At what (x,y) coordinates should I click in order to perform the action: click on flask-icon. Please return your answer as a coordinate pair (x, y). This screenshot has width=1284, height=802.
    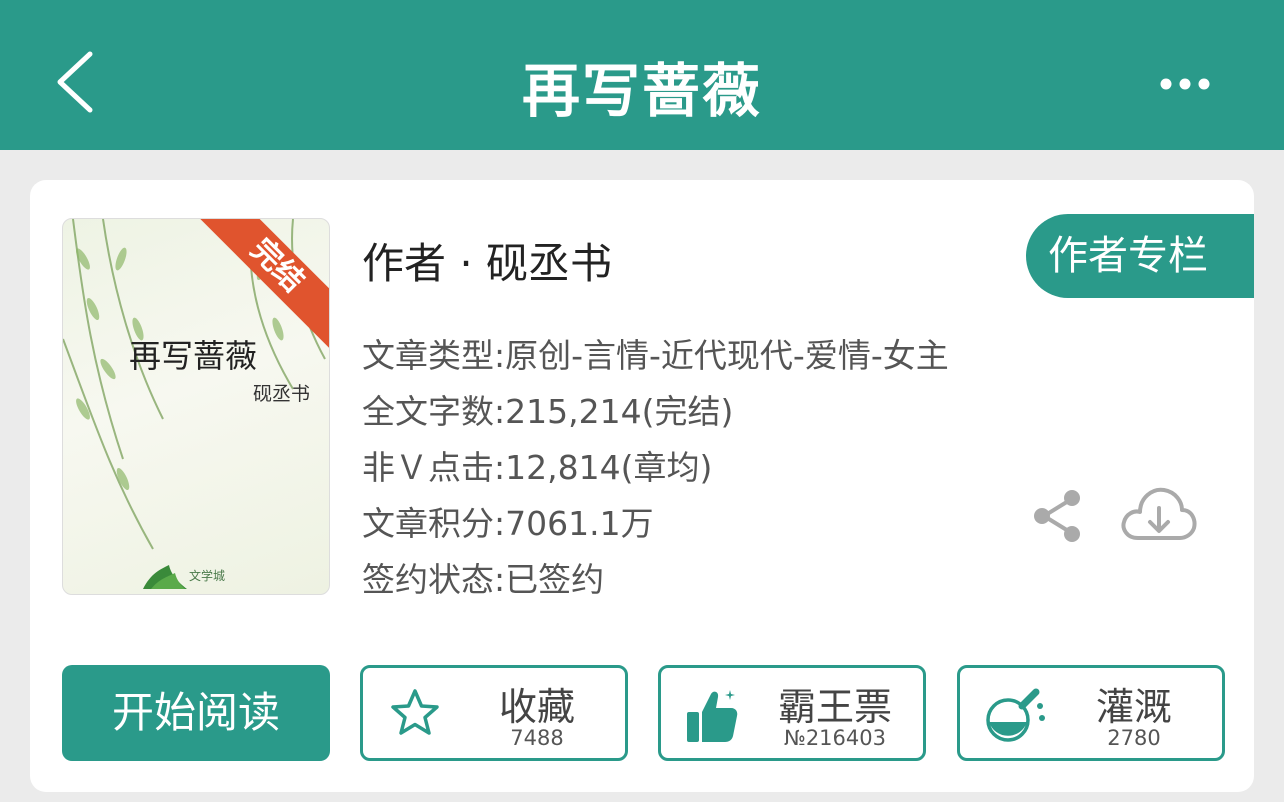
    Looking at the image, I should click on (1015, 715).